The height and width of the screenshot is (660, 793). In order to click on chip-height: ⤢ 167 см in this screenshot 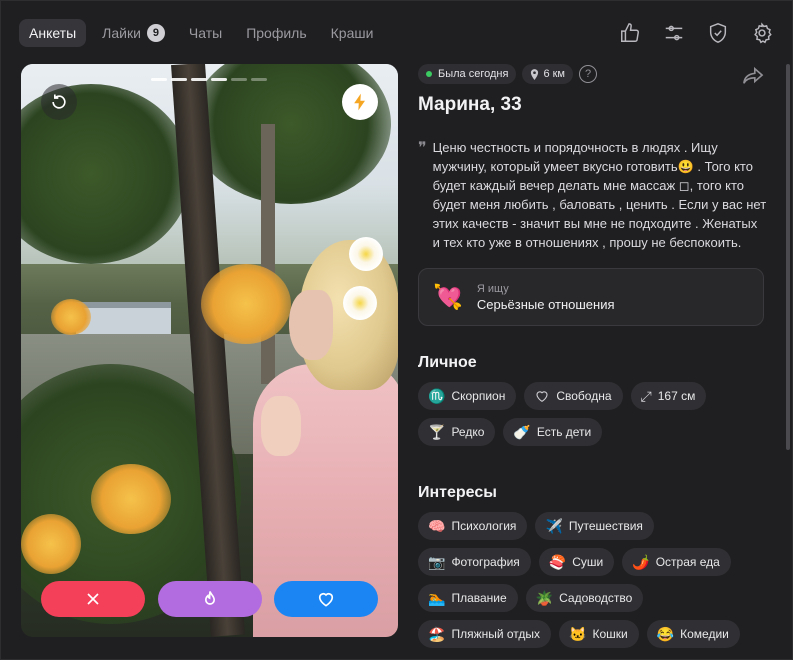, I will do `click(668, 396)`.